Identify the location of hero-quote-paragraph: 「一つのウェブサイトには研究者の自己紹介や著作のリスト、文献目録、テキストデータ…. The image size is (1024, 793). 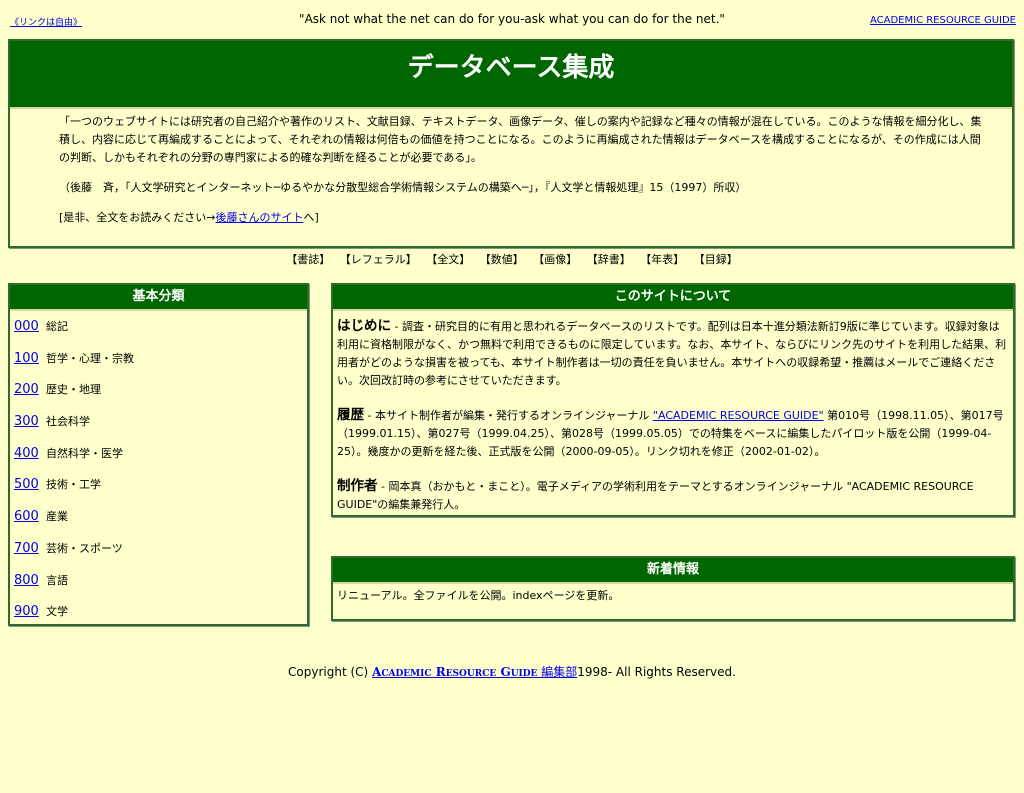
(520, 139).